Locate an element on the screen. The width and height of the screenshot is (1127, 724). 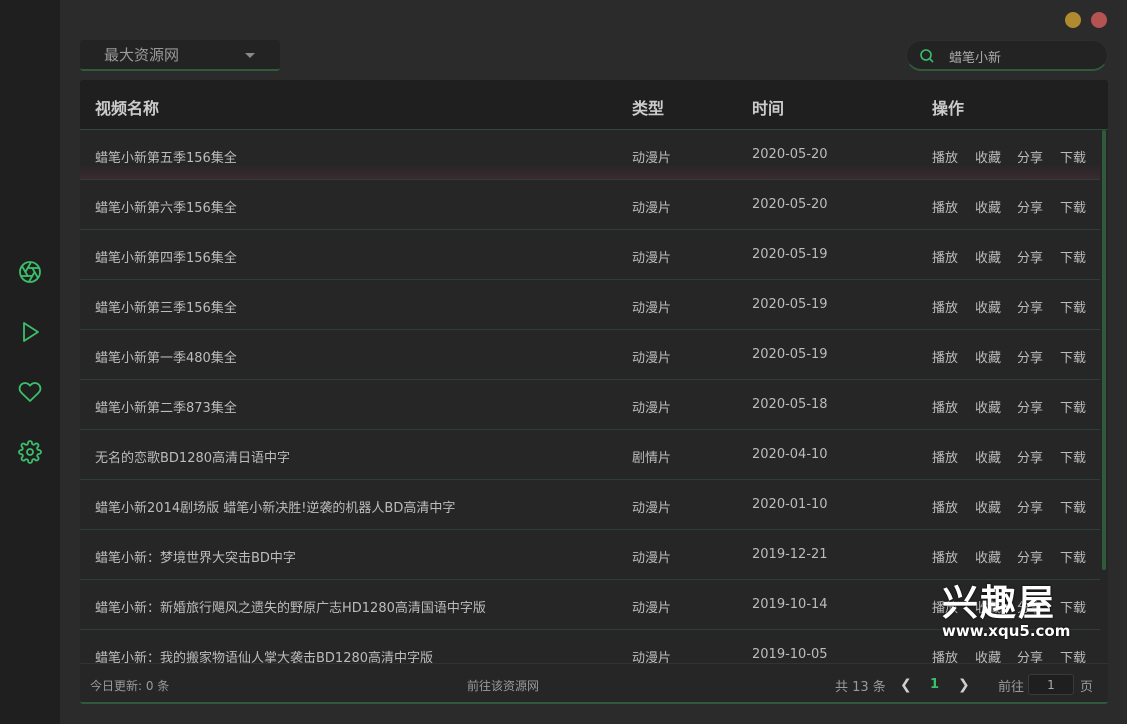
row-name: 蜡笔小新：新婚旅行飓风之遗失的野原广志HD1280高清国语中字版 is located at coordinates (290, 606).